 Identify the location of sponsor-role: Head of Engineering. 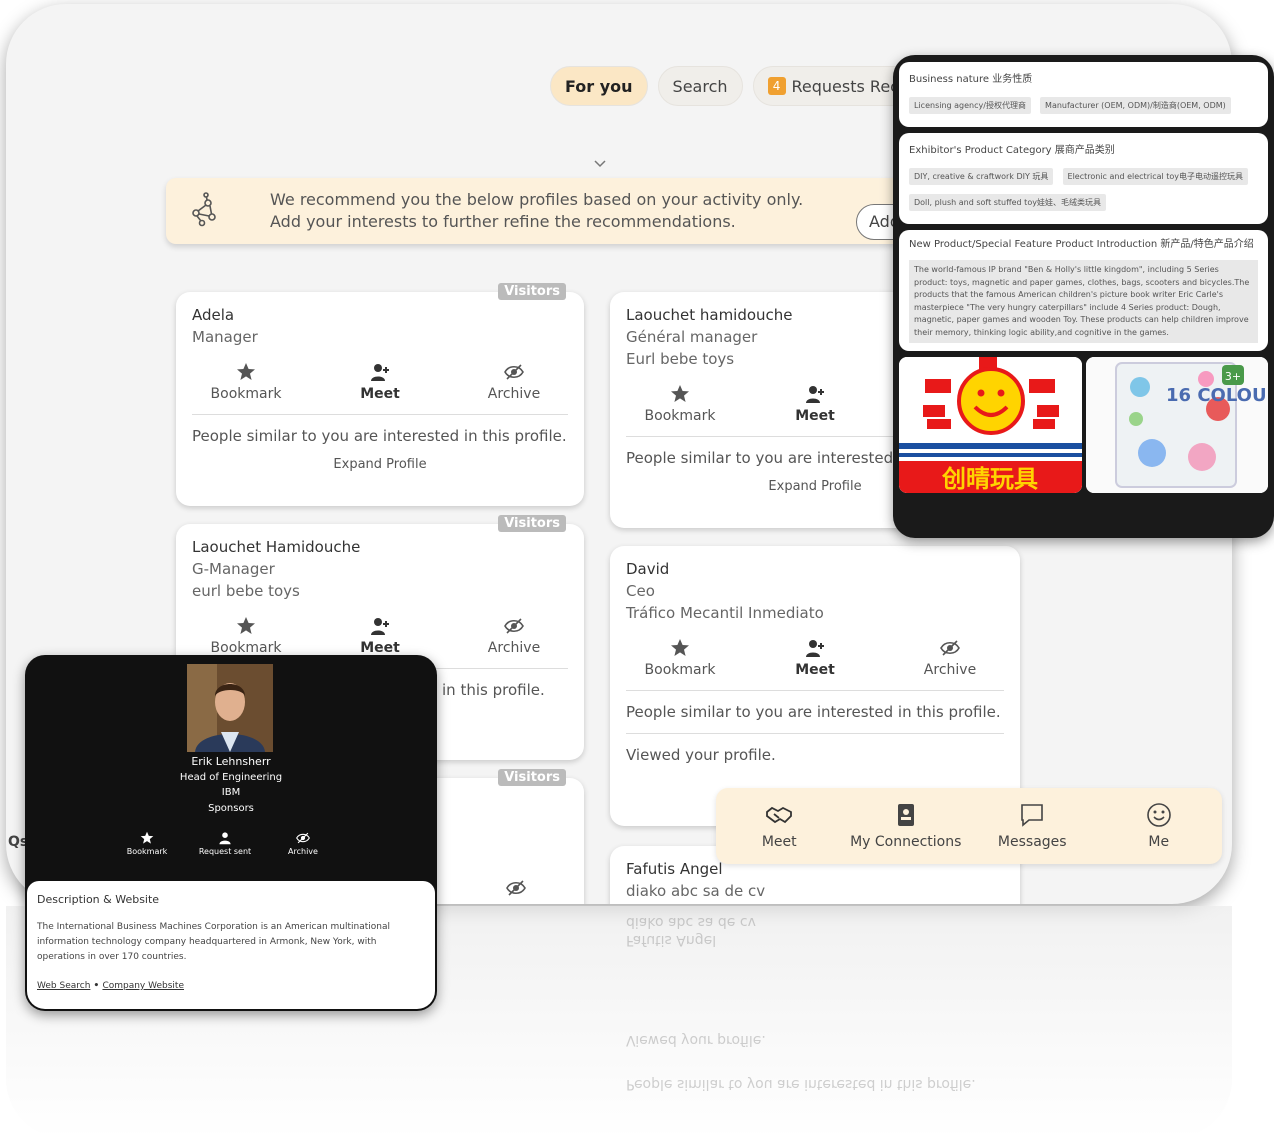
(231, 777).